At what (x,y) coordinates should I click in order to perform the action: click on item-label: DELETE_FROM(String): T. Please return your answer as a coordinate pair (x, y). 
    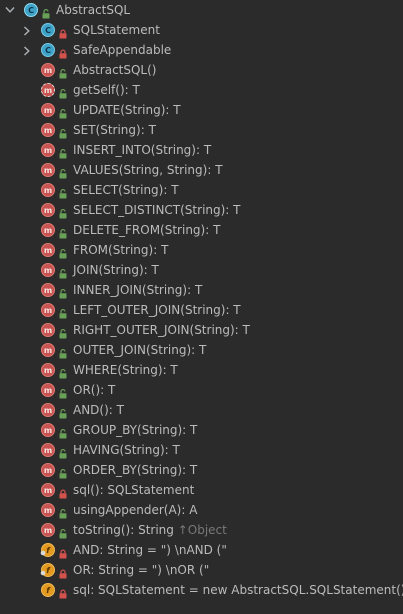
    Looking at the image, I should click on (146, 230).